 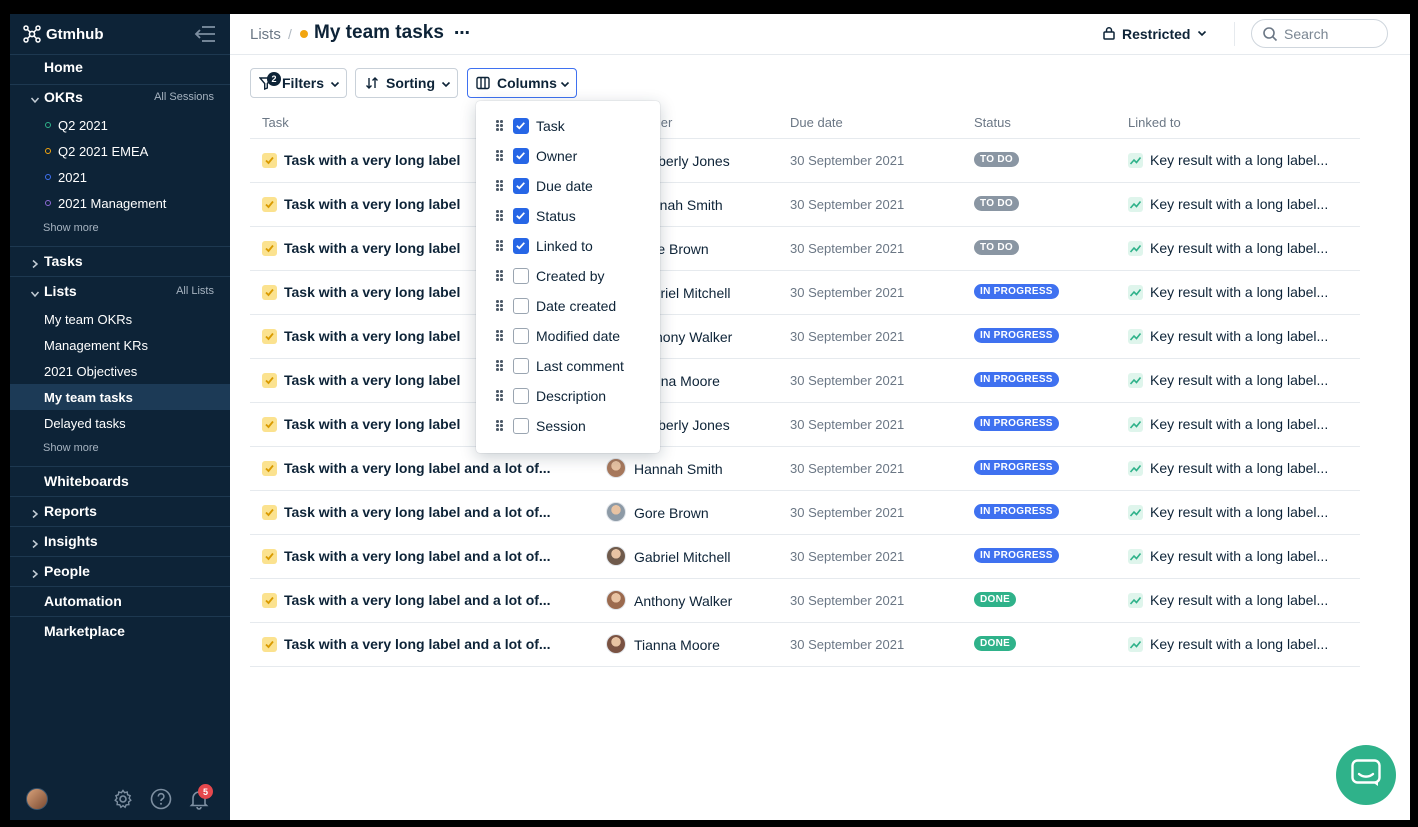 I want to click on nav-automation: Automation, so click(x=120, y=601).